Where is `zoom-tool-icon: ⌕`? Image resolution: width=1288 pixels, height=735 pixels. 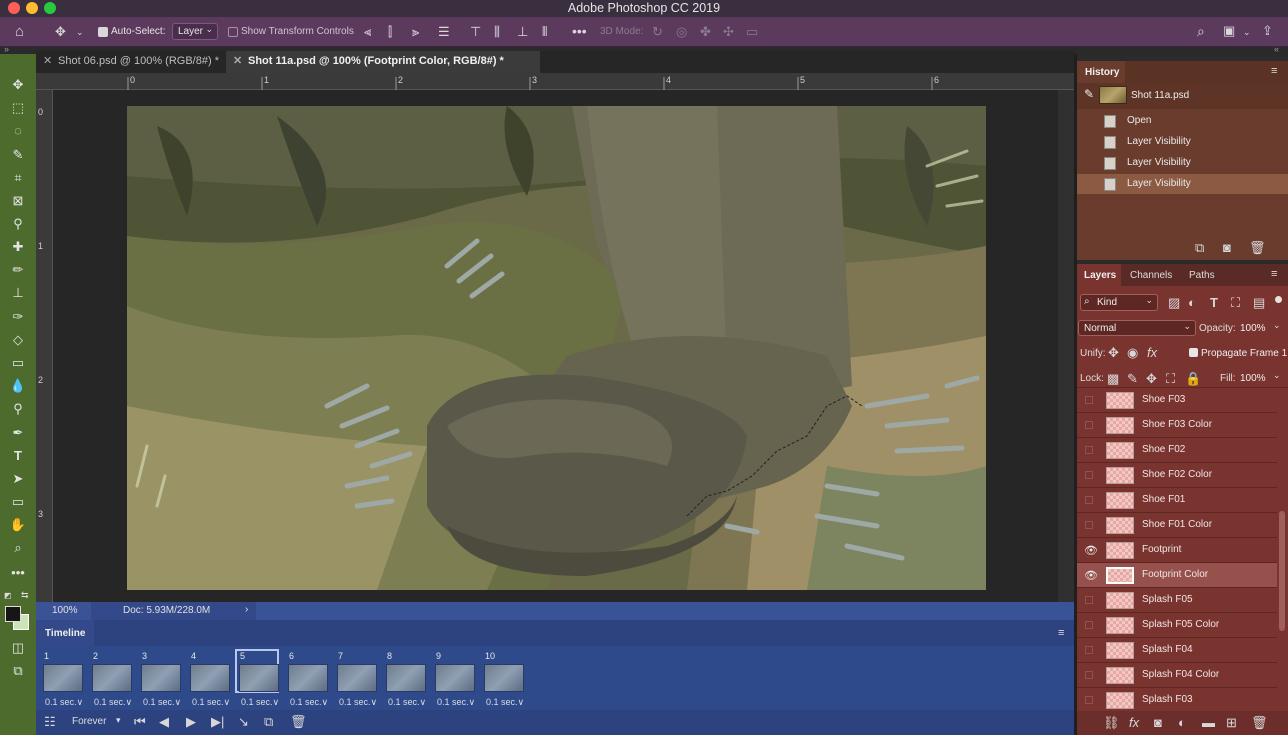
zoom-tool-icon: ⌕ is located at coordinates (18, 548).